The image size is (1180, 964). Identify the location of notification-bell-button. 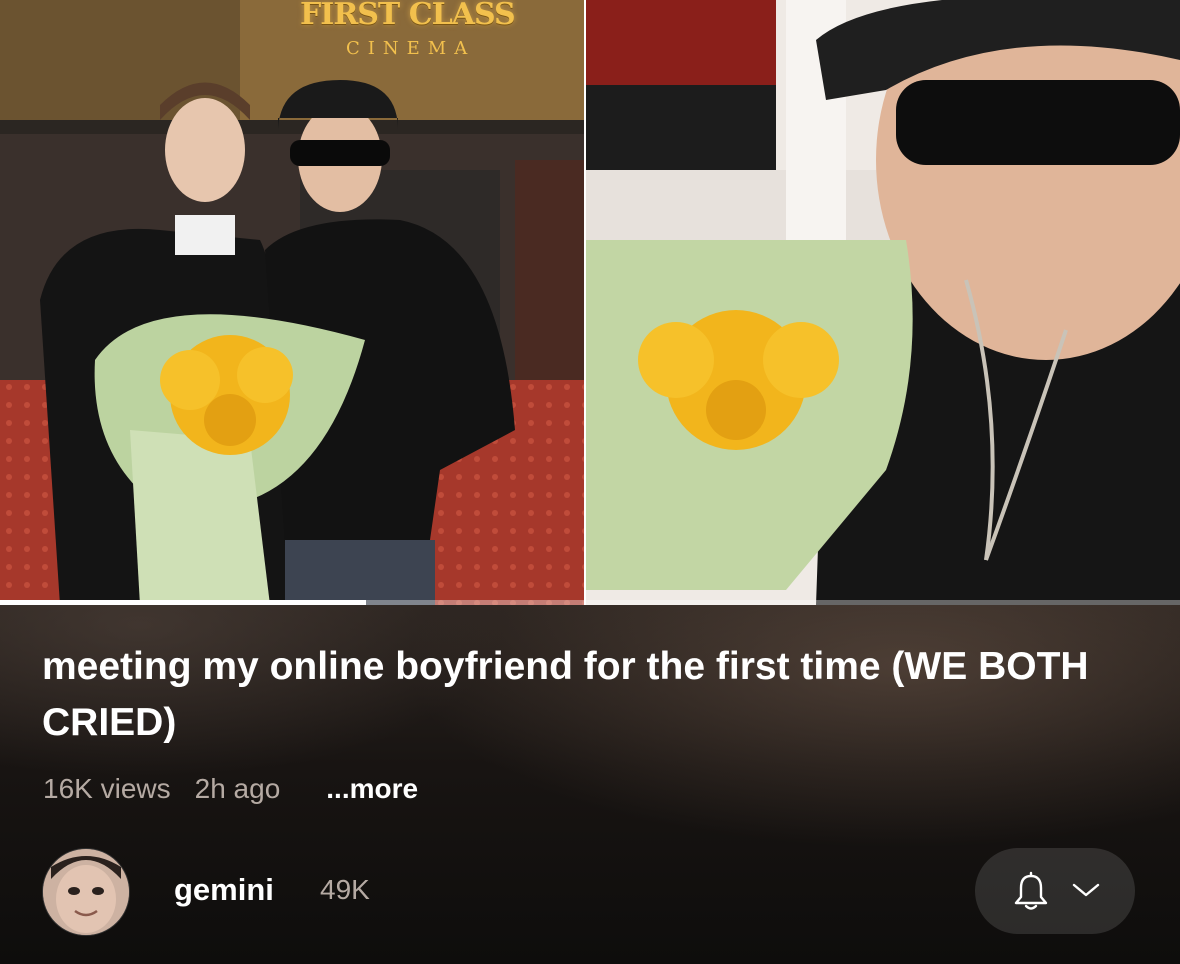
(1055, 891).